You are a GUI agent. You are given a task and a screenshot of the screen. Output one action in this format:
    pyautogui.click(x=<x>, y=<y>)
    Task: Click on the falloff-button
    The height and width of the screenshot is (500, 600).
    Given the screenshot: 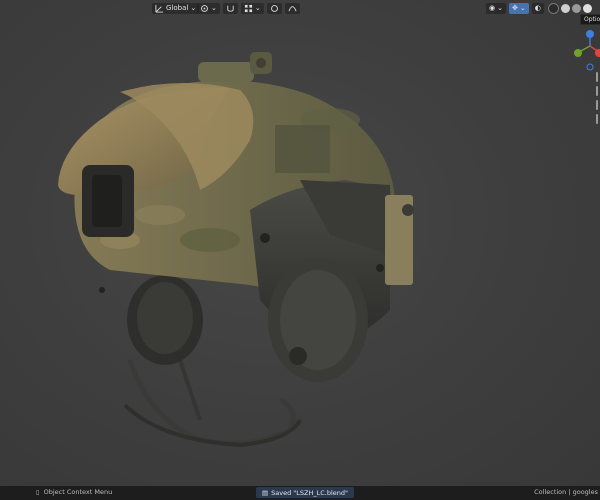 What is the action you would take?
    pyautogui.click(x=292, y=8)
    